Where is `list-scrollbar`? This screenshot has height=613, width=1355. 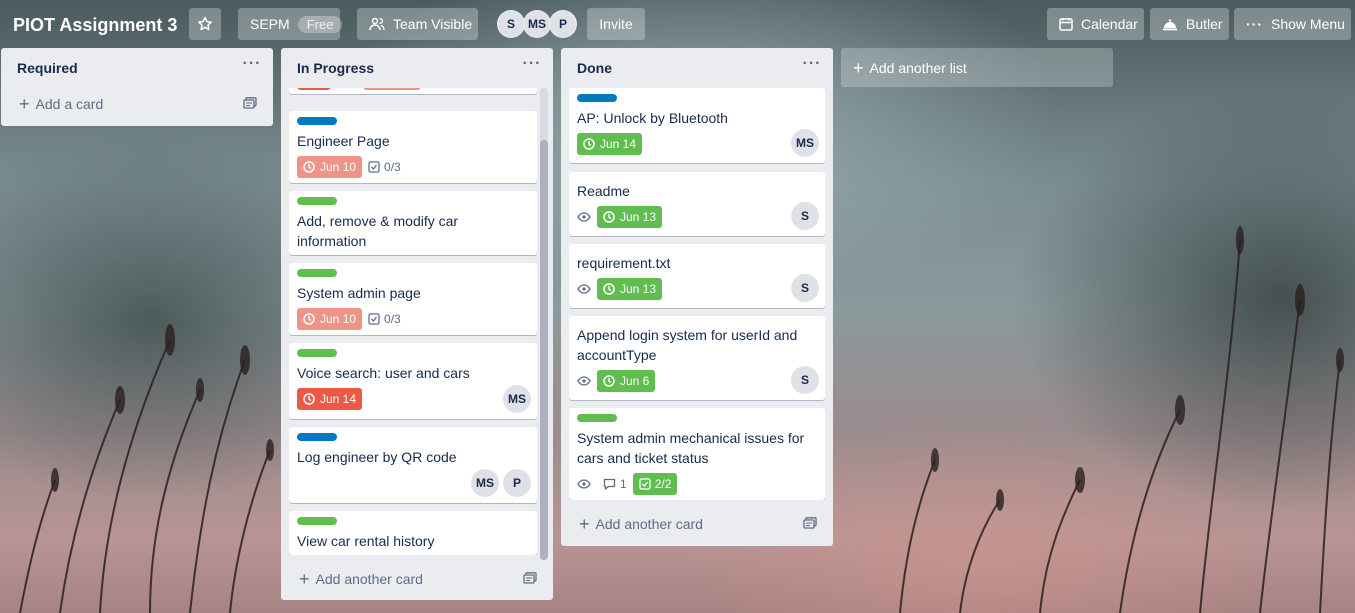
list-scrollbar is located at coordinates (544, 324).